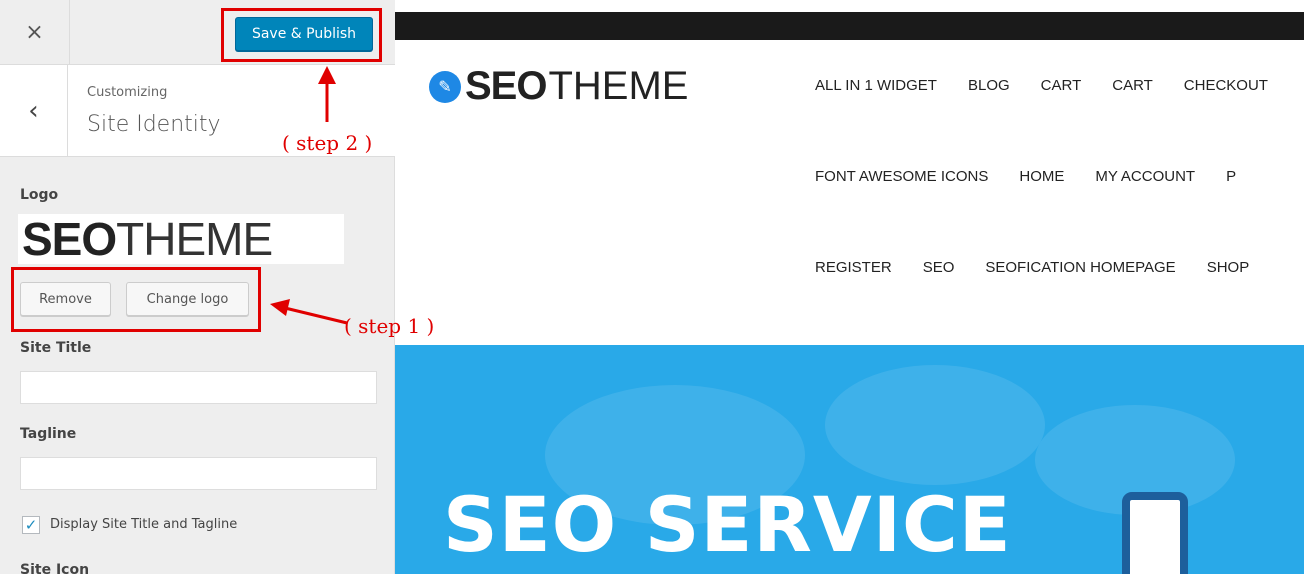 The width and height of the screenshot is (1304, 574). Describe the element at coordinates (327, 75) in the screenshot. I see `step2-arrowhead-icon` at that location.